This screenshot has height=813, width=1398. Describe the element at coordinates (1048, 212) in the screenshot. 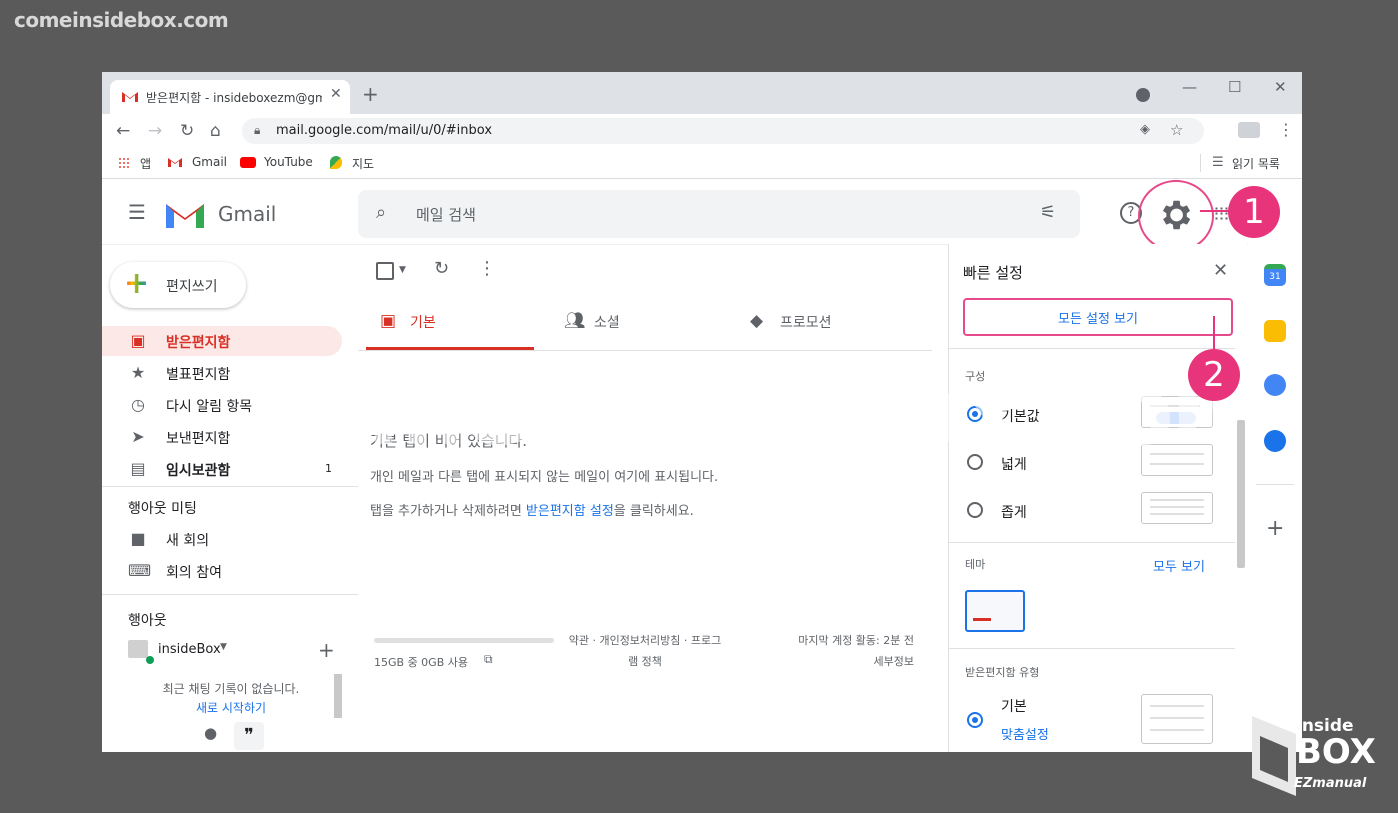

I see `search-options-icon: ⚟` at that location.